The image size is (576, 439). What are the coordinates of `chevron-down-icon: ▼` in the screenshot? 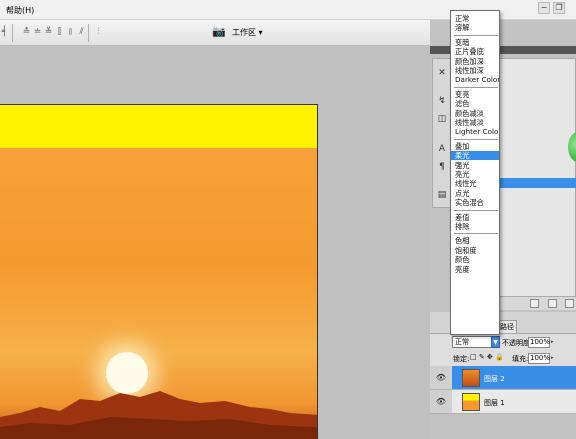 It's located at (495, 342).